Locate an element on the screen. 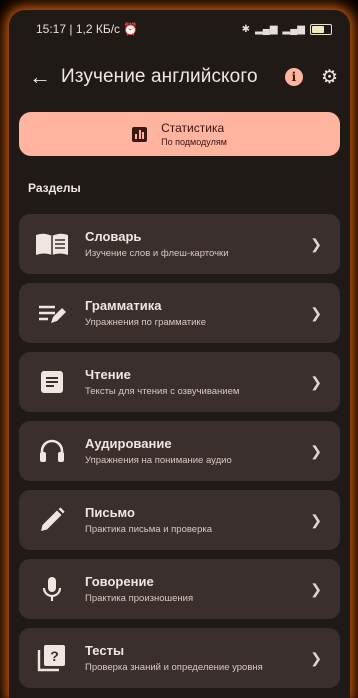  quiz-icon: ? is located at coordinates (52, 658).